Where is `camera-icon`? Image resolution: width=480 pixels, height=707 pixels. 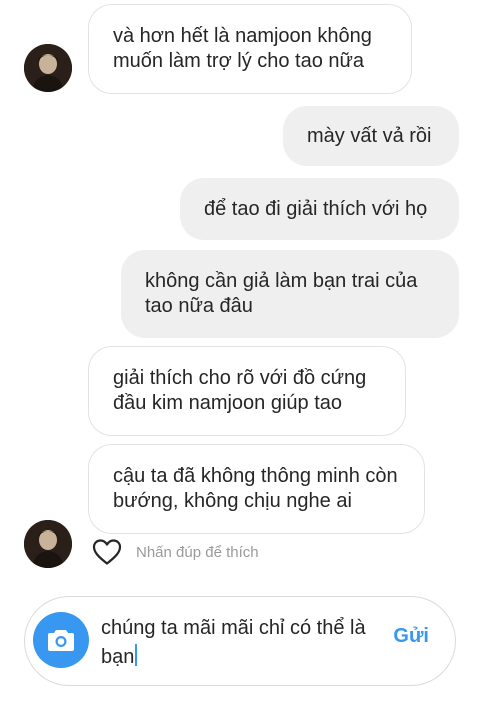
camera-icon is located at coordinates (61, 640).